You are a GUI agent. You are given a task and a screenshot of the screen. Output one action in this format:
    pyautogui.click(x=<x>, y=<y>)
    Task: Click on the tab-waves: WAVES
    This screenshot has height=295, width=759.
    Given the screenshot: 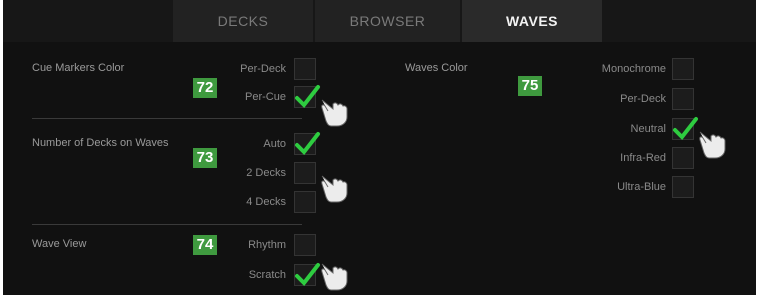 What is the action you would take?
    pyautogui.click(x=532, y=21)
    